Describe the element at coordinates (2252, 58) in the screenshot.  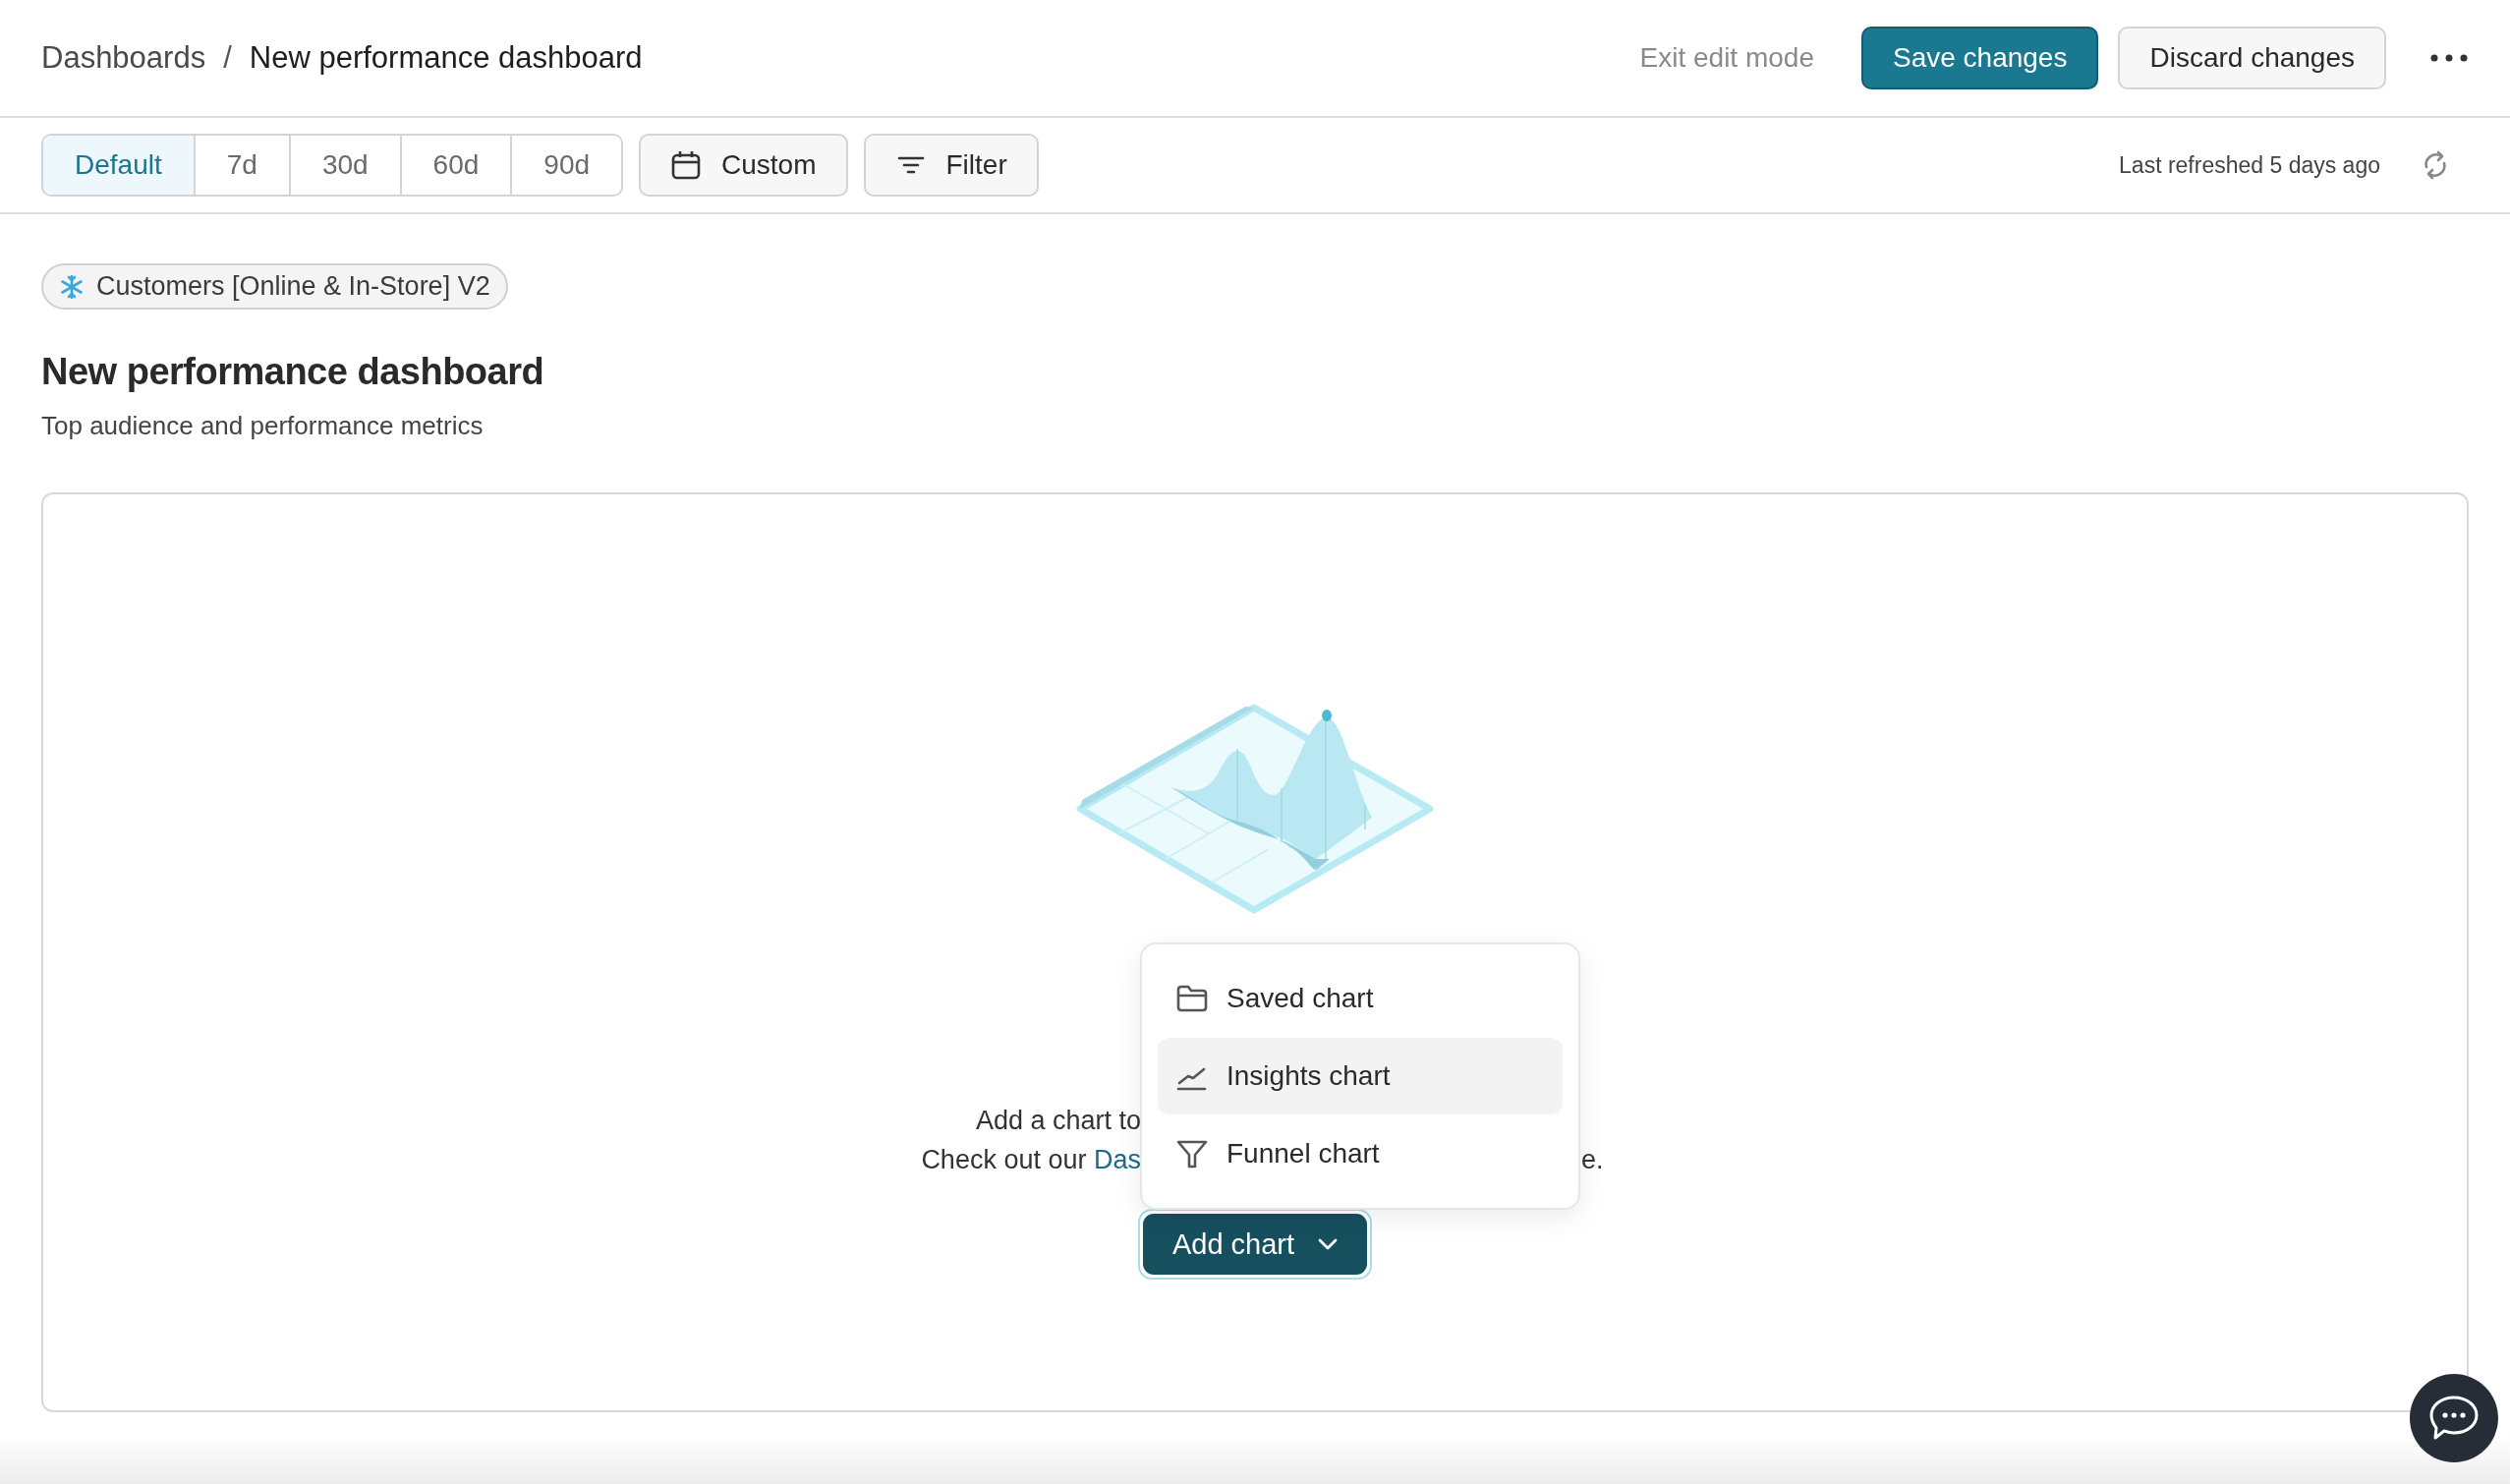
I see `discard-button: Discard changes` at that location.